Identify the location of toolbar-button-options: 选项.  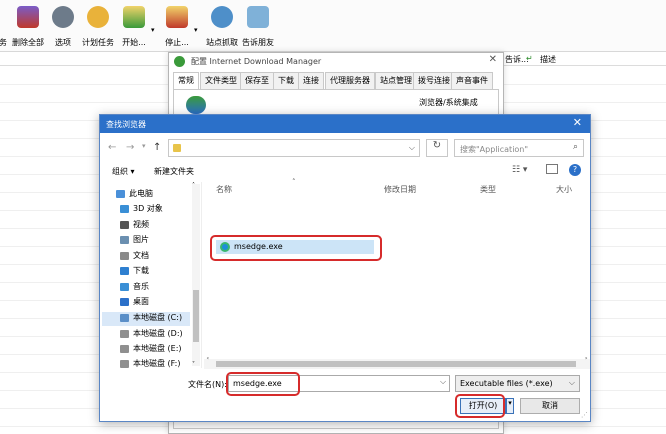
(63, 26).